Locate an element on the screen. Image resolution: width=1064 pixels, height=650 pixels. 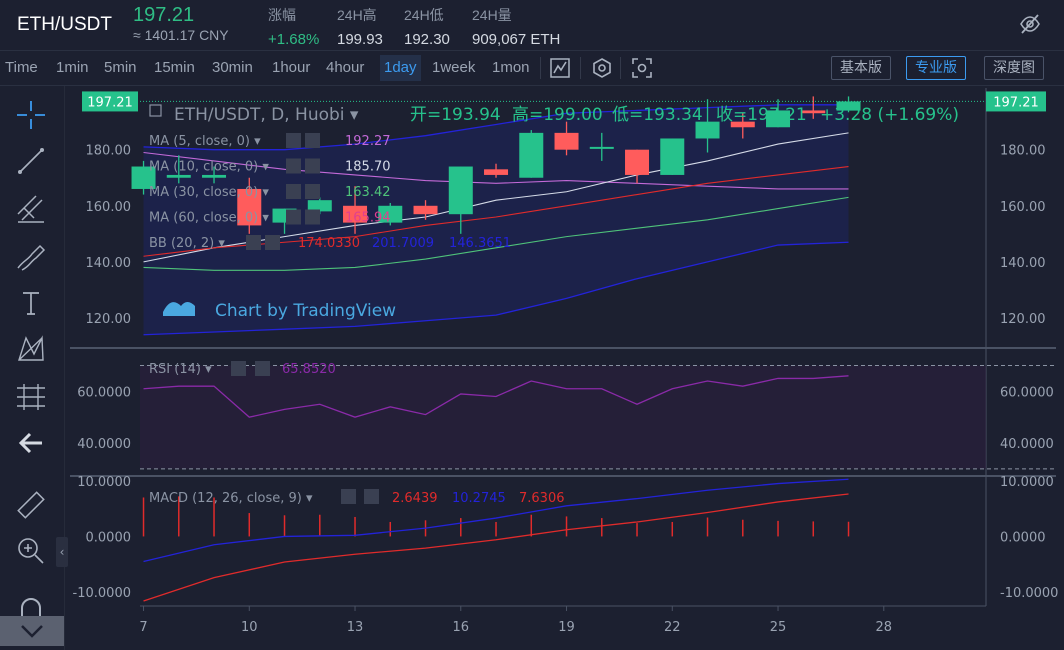
rsi-band-fill is located at coordinates (563, 417).